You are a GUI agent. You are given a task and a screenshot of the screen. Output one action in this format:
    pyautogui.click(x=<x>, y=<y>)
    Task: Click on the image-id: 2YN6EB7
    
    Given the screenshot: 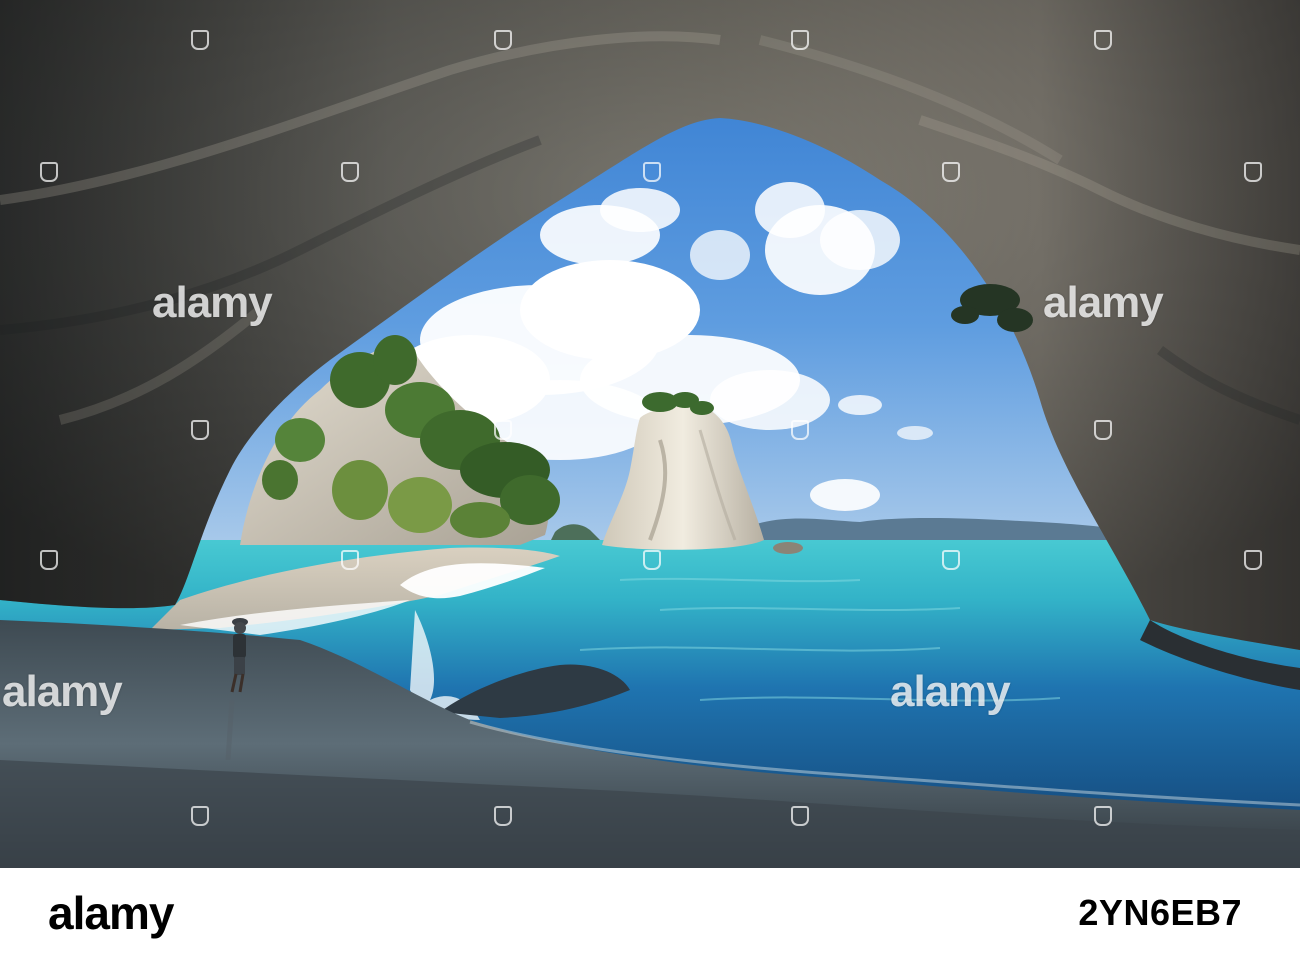 What is the action you would take?
    pyautogui.click(x=1160, y=912)
    